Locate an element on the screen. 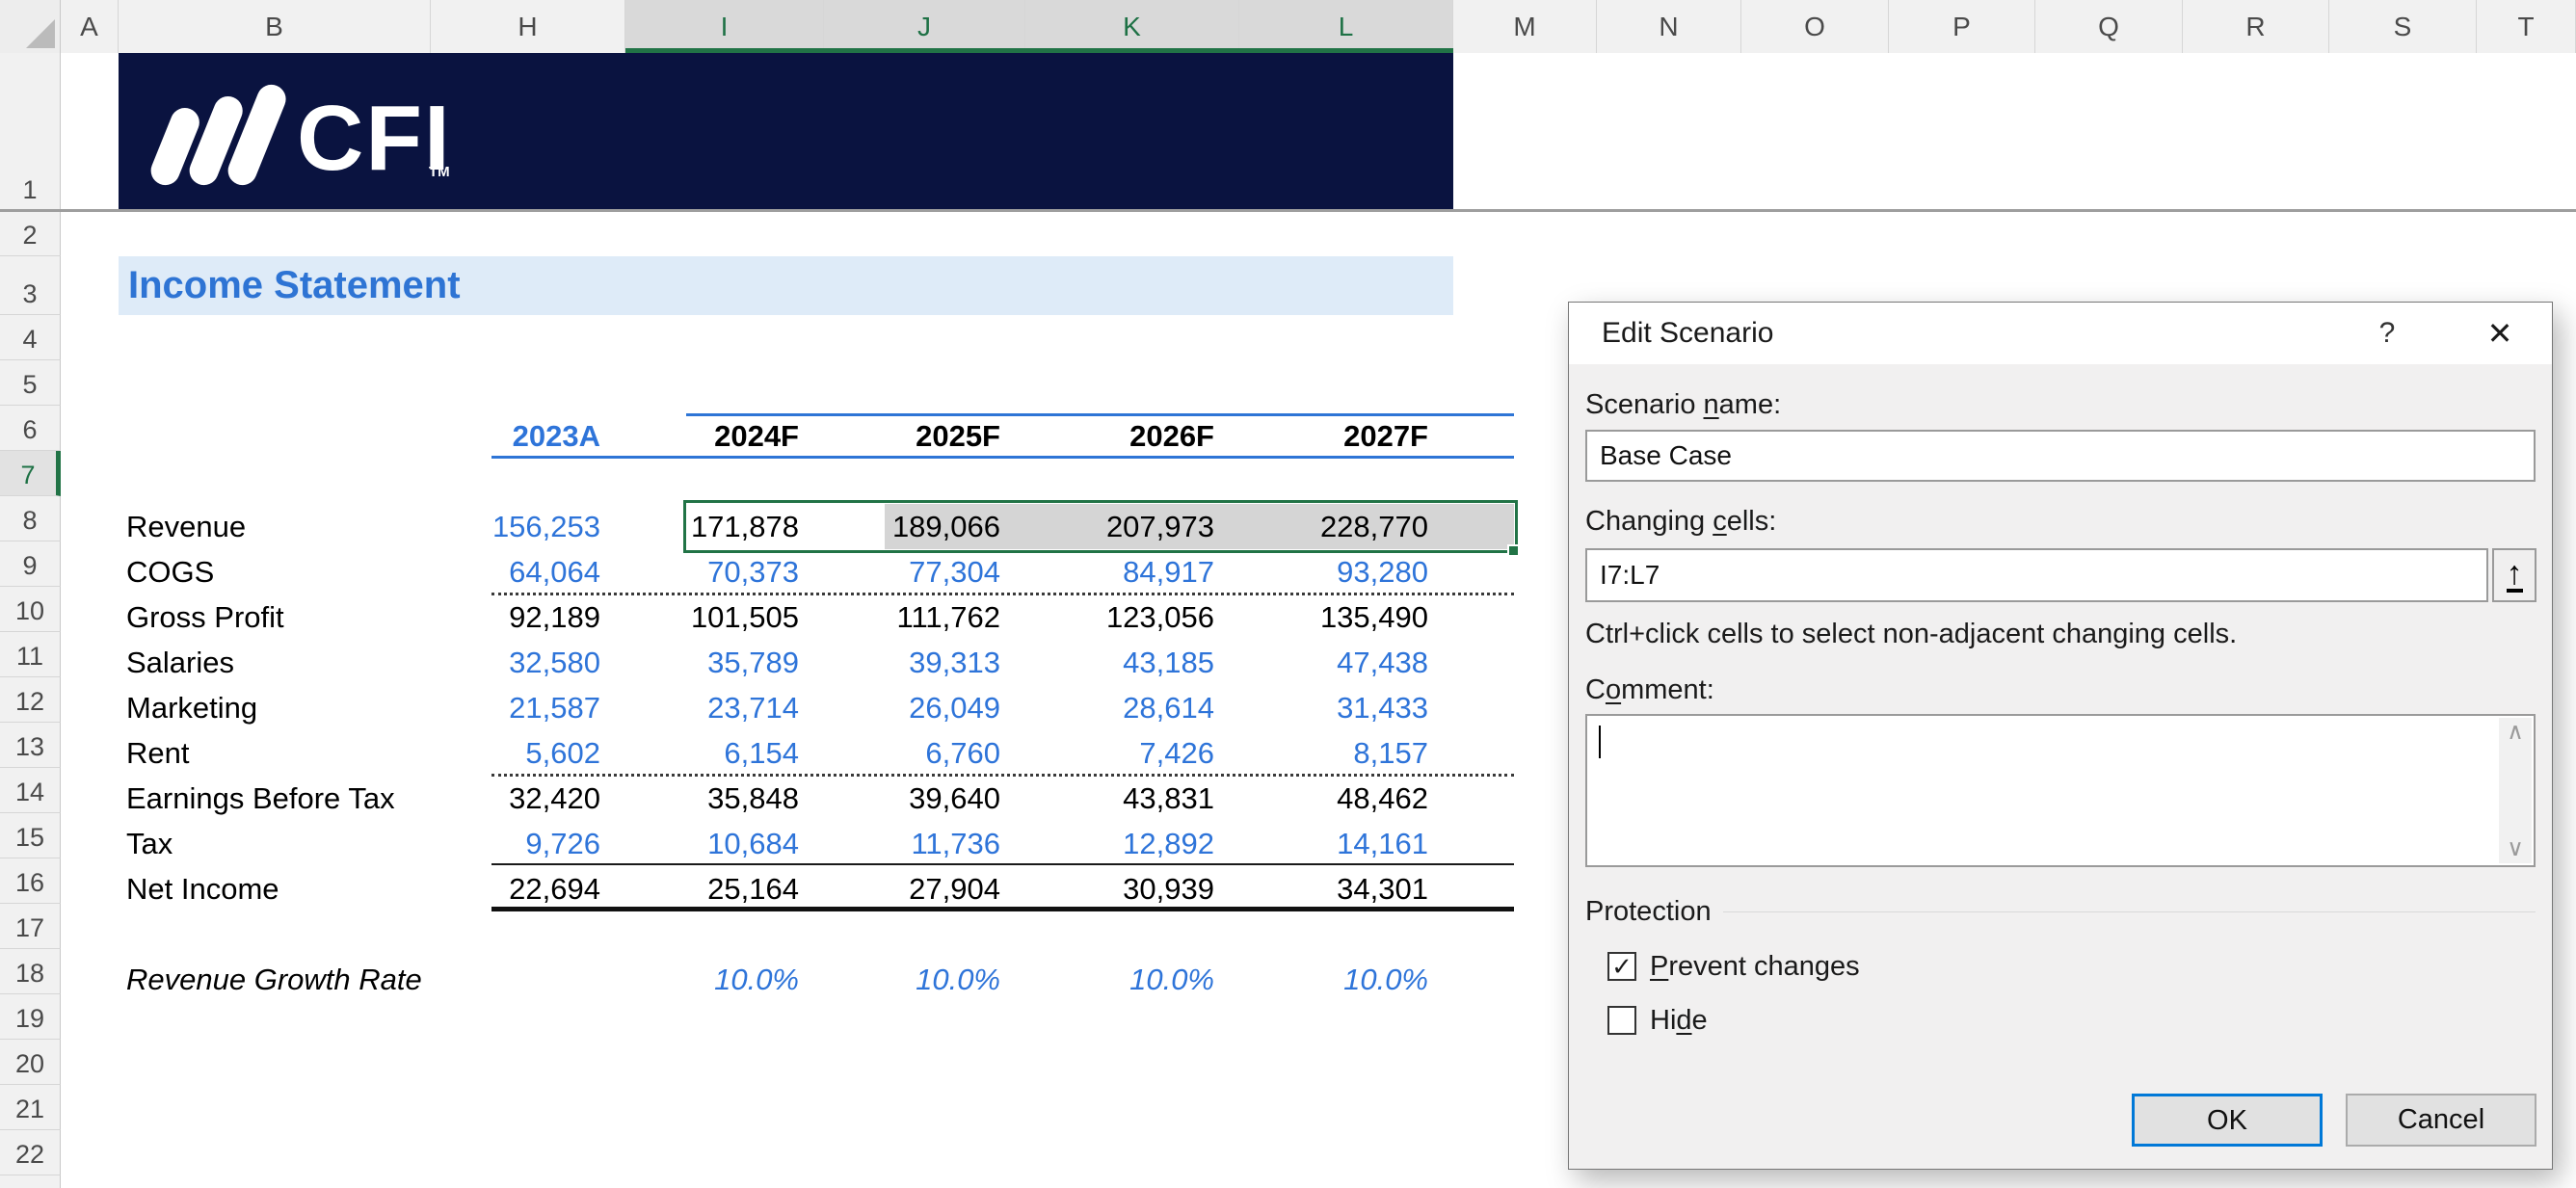  scenario-name-input: Base Case is located at coordinates (2060, 456).